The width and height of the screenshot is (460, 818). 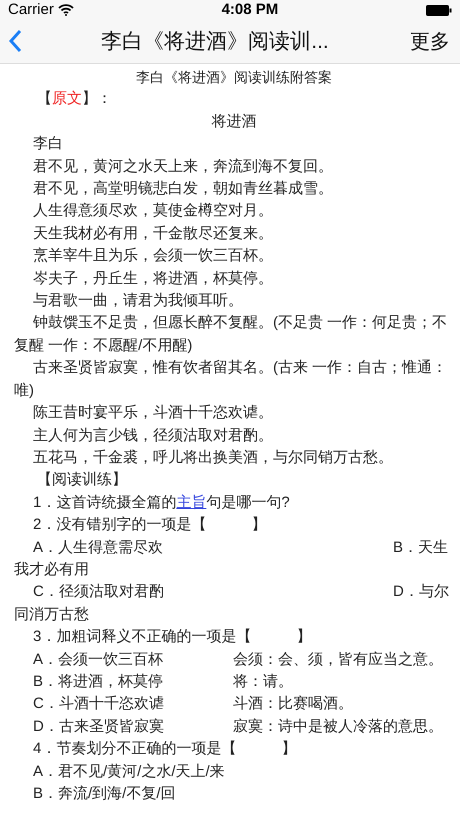 I want to click on paragraph: B．奔流/到海/不复/回, so click(x=104, y=794).